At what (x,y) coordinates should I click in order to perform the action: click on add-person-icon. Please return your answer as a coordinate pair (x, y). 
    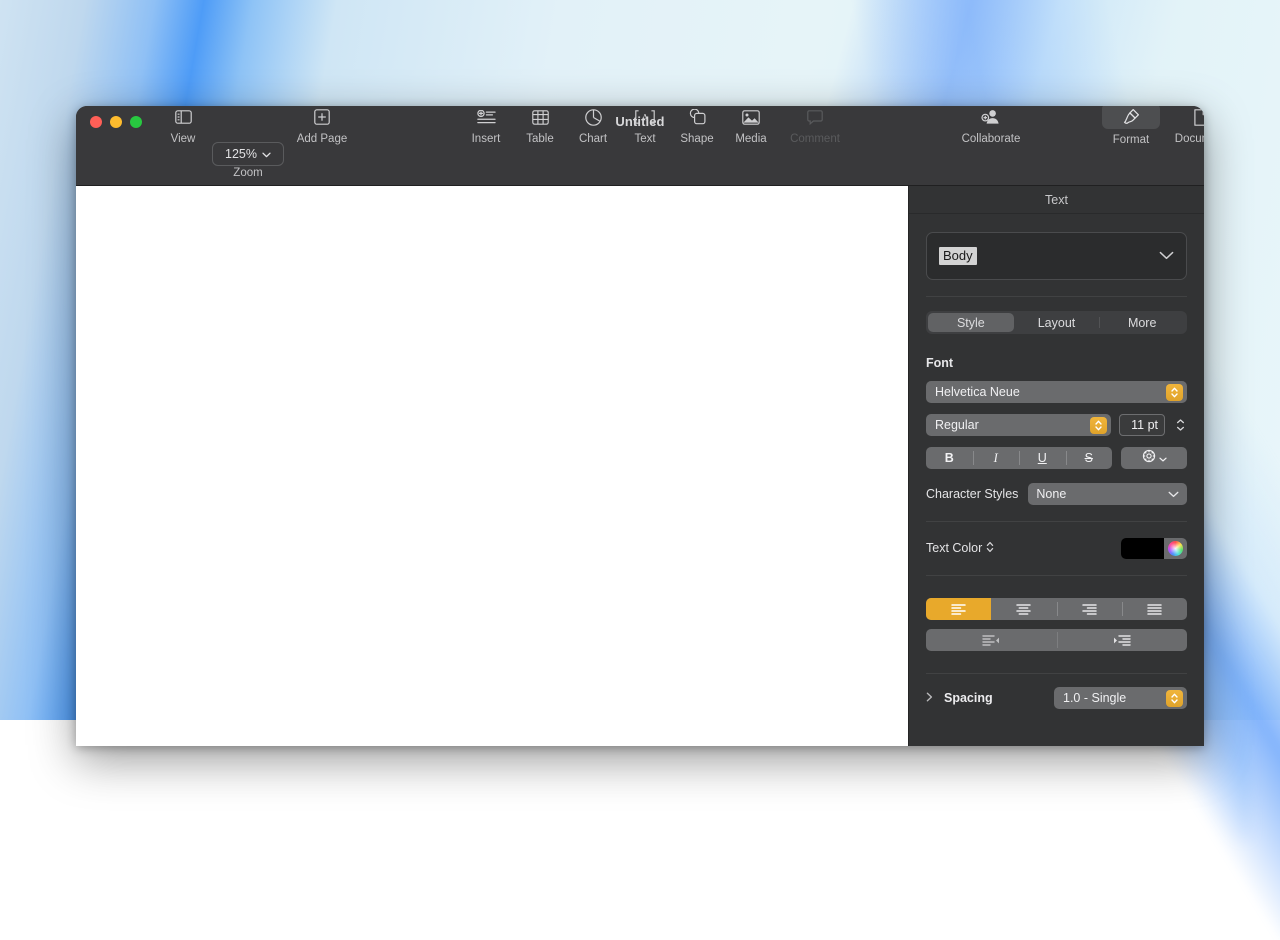
    Looking at the image, I should click on (991, 117).